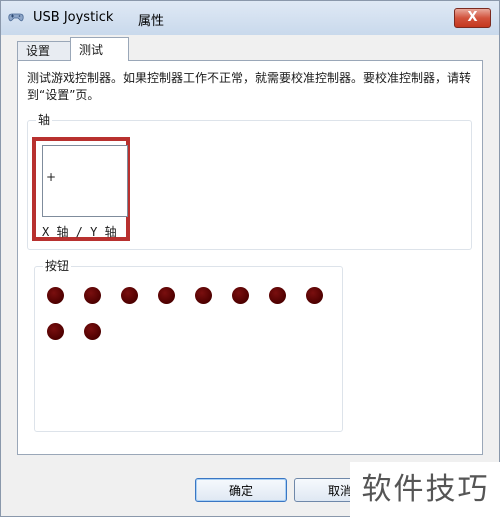 The width and height of the screenshot is (500, 518). I want to click on close-icon: X, so click(472, 17).